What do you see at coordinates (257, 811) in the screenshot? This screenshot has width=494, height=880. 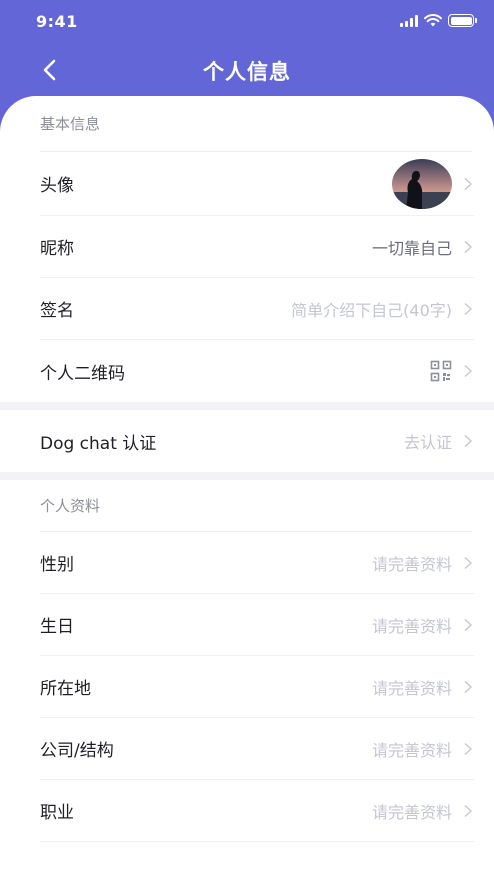 I see `row-occupation: 职业 请完善资料` at bounding box center [257, 811].